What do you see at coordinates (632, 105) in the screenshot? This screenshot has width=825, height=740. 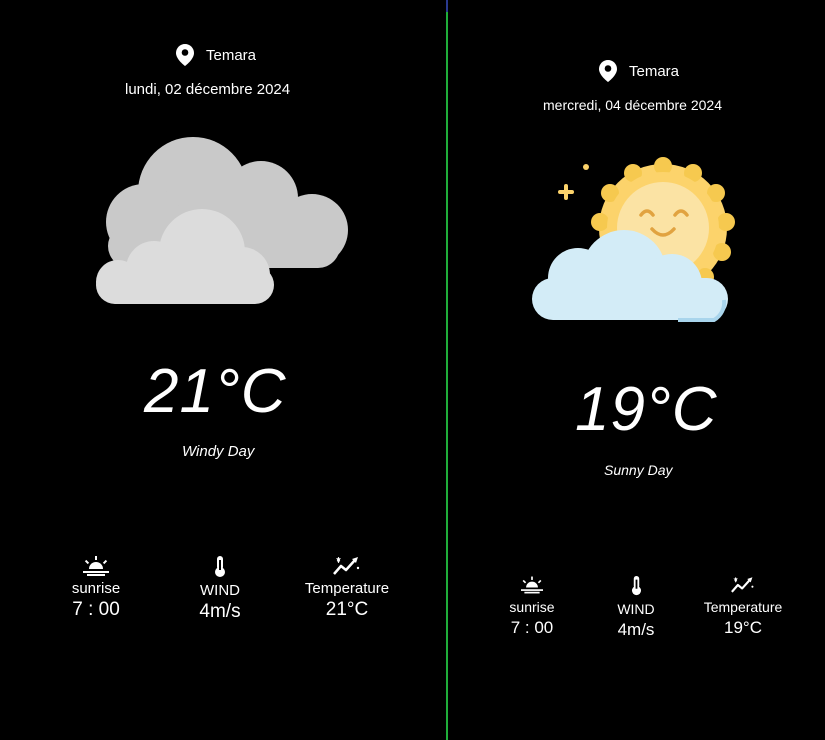 I see `date-label: mercredi, 04 décembre 2024` at bounding box center [632, 105].